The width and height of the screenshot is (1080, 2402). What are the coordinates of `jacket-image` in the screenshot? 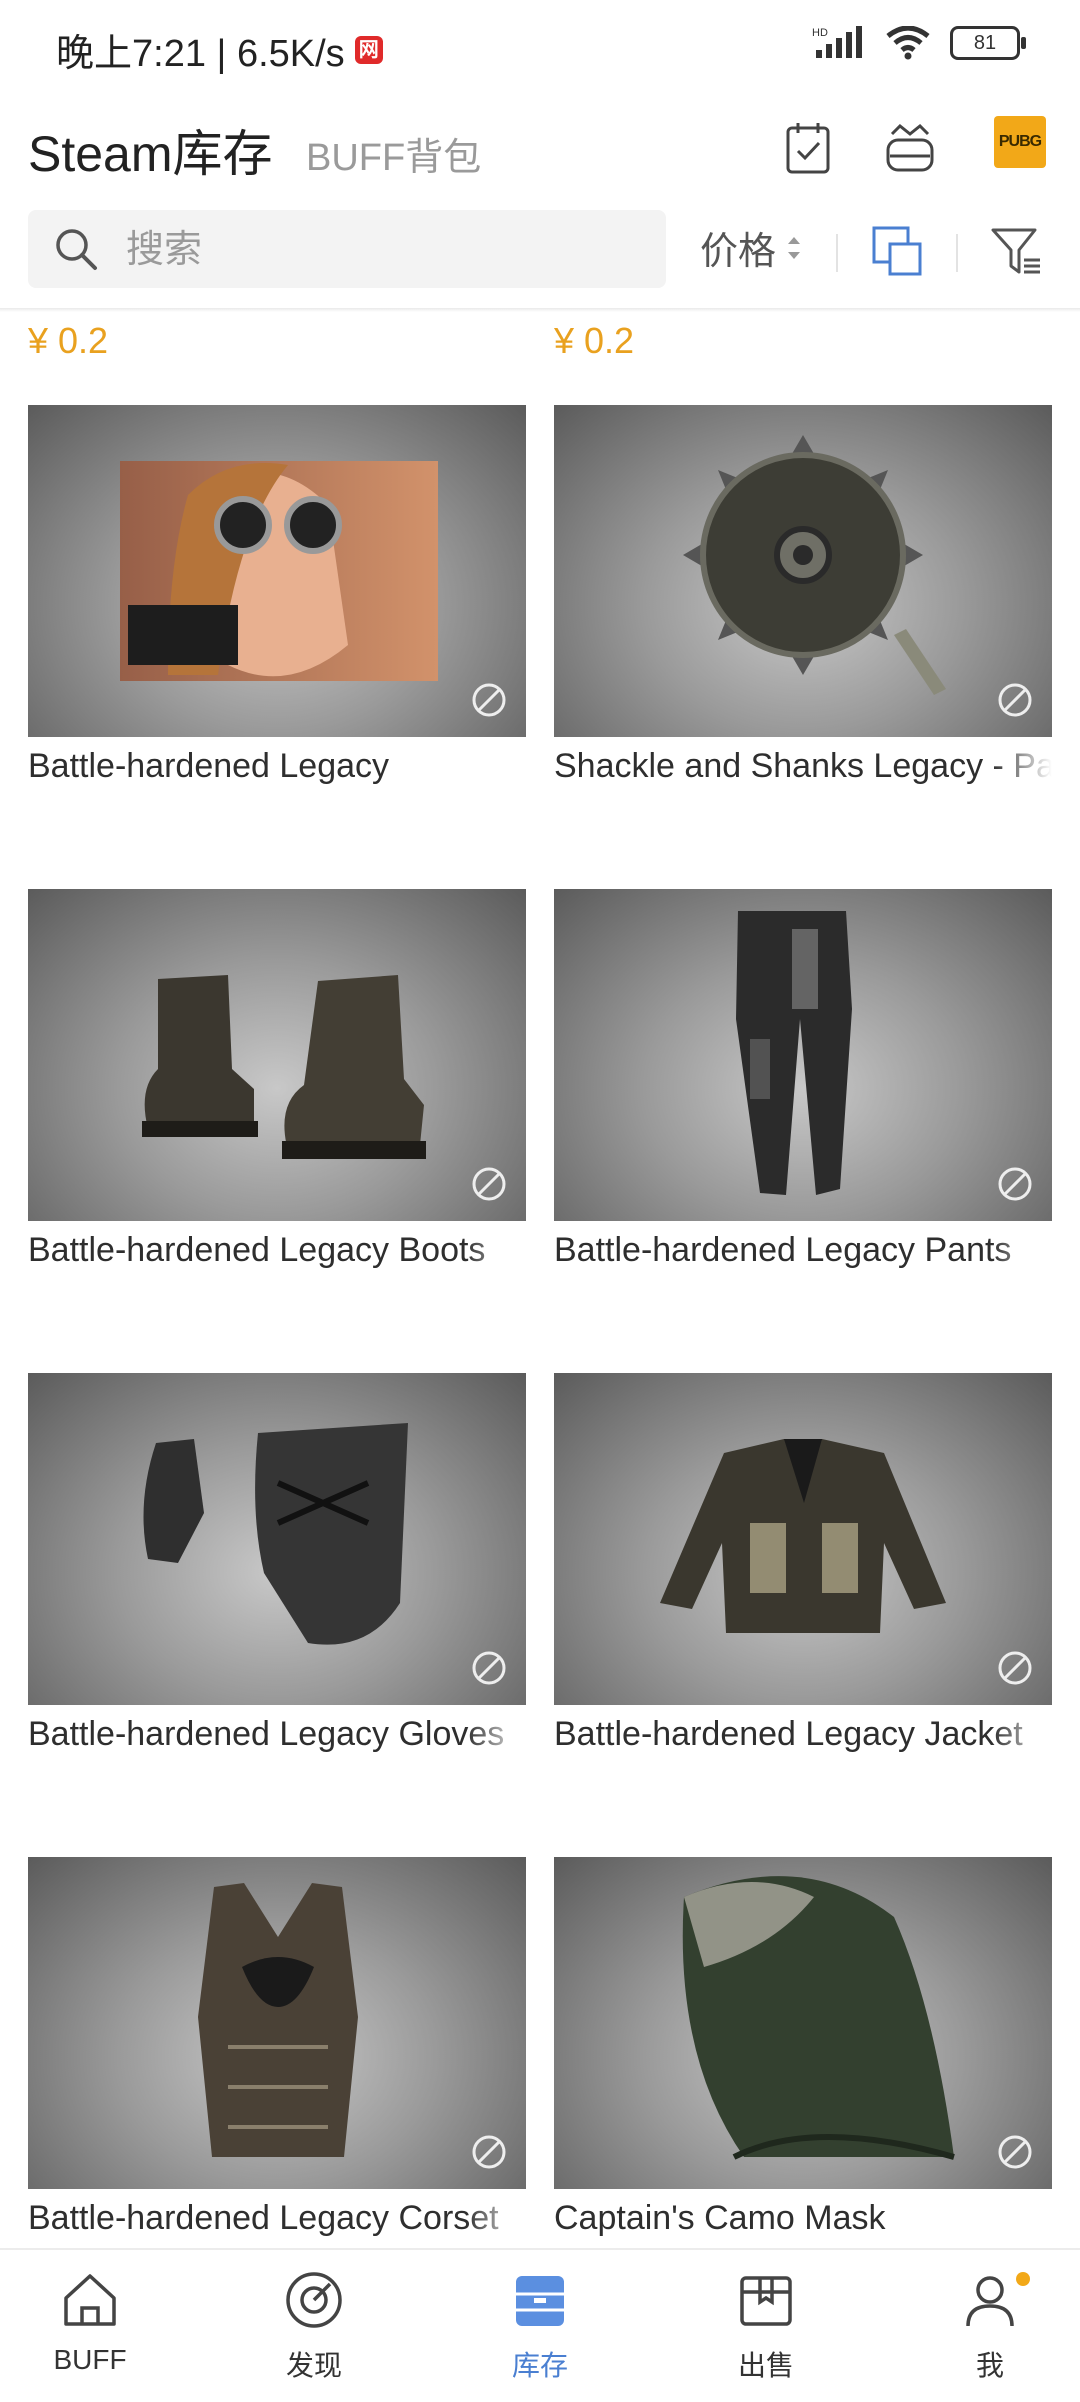 It's located at (803, 1536).